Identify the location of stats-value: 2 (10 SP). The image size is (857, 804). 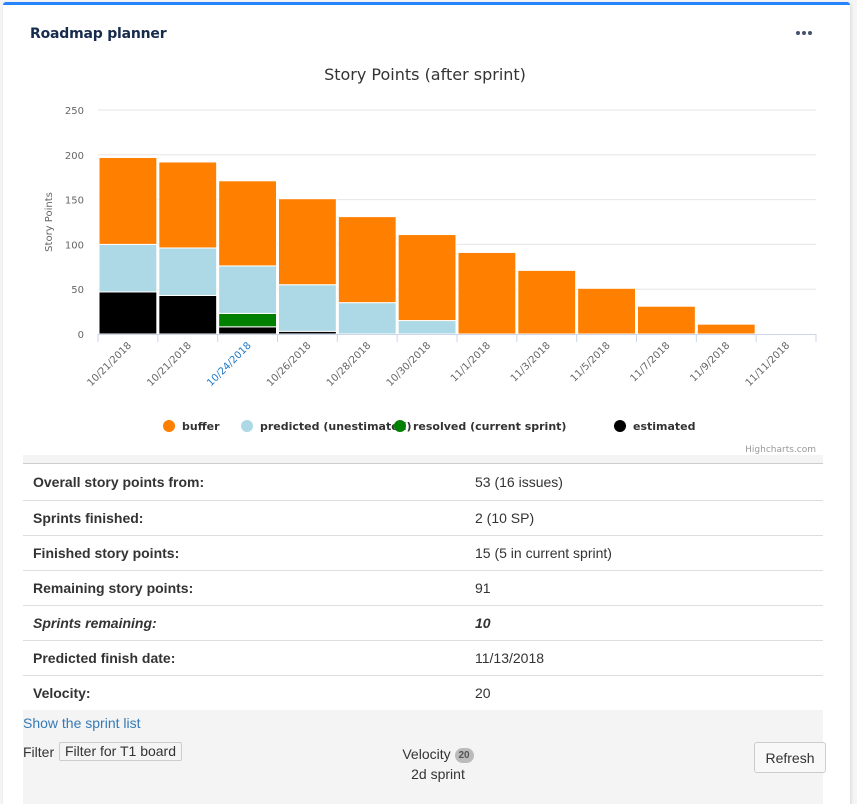
(644, 518).